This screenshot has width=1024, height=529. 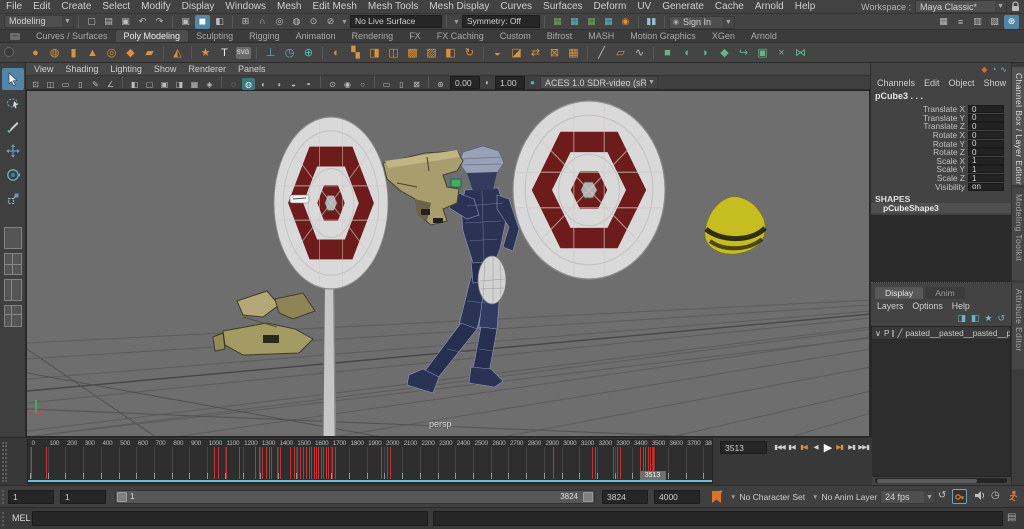 What do you see at coordinates (959, 496) in the screenshot?
I see `auto-keyframe-toggle` at bounding box center [959, 496].